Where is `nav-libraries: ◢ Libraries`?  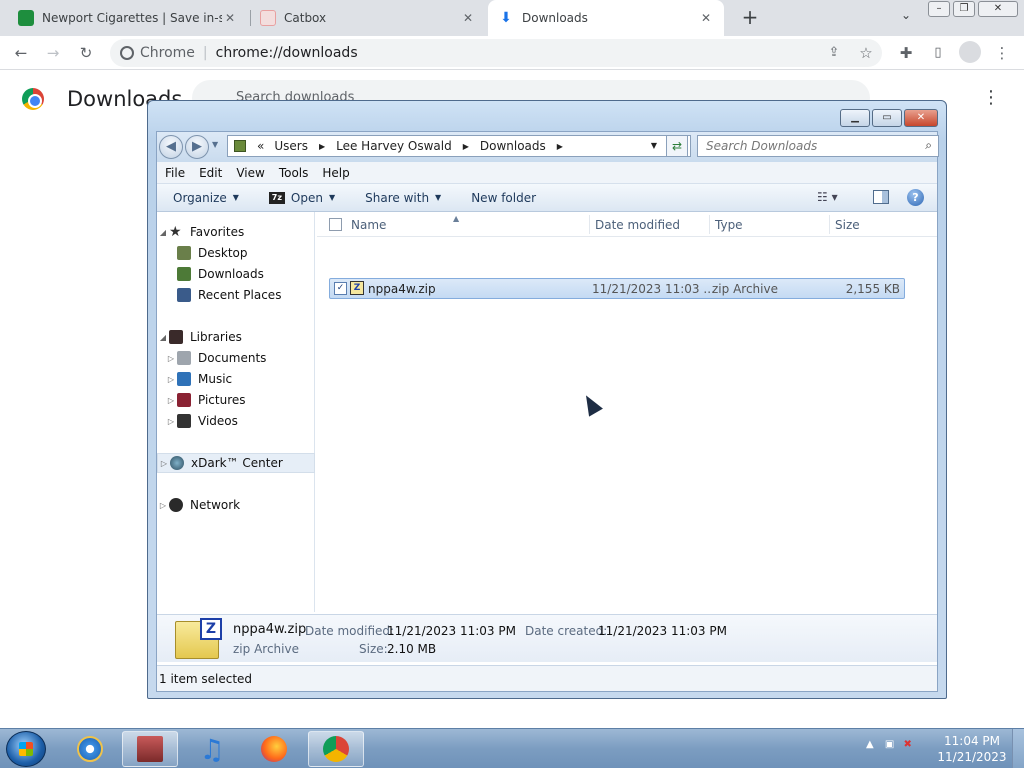 nav-libraries: ◢ Libraries is located at coordinates (236, 337).